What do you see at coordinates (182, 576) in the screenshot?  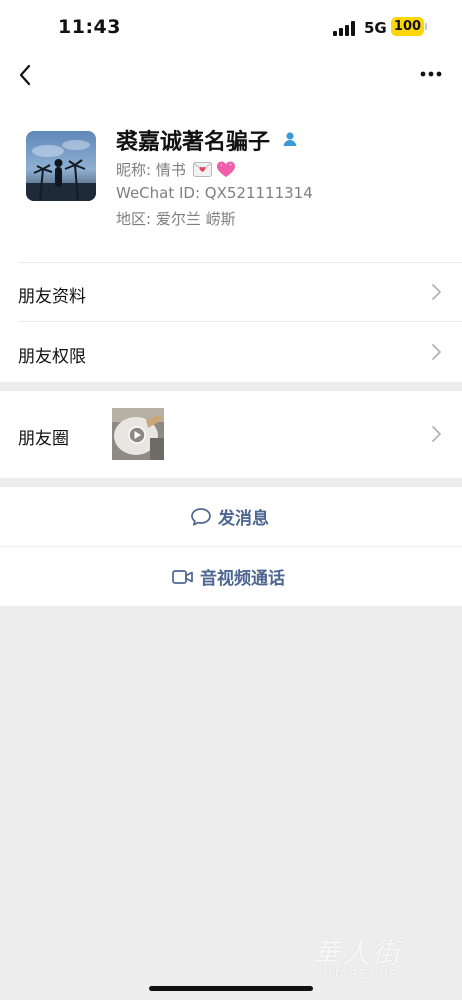 I see `video-camera-icon` at bounding box center [182, 576].